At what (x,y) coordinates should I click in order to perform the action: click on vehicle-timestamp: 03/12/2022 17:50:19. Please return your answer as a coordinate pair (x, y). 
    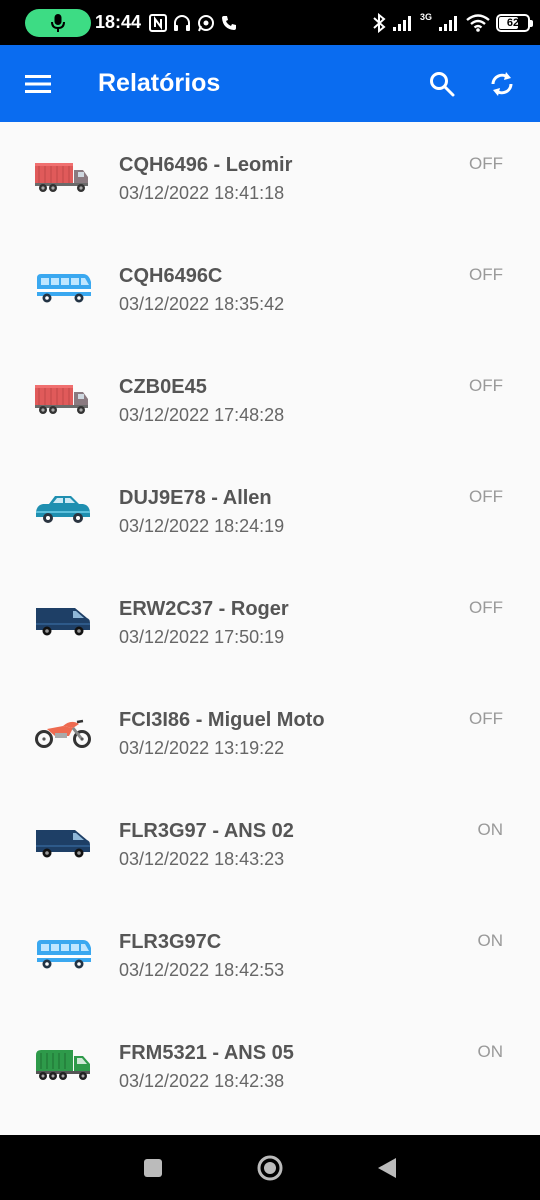
    Looking at the image, I should click on (202, 637).